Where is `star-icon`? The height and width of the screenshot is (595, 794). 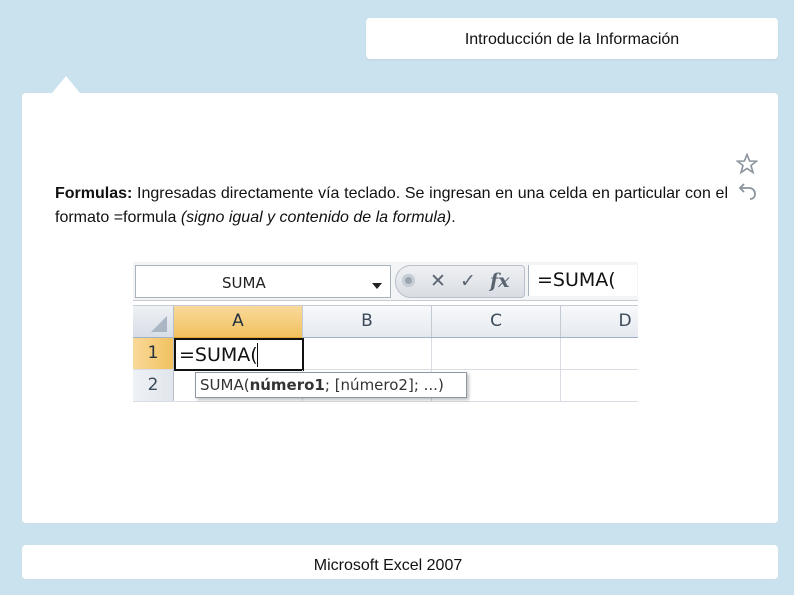
star-icon is located at coordinates (747, 164).